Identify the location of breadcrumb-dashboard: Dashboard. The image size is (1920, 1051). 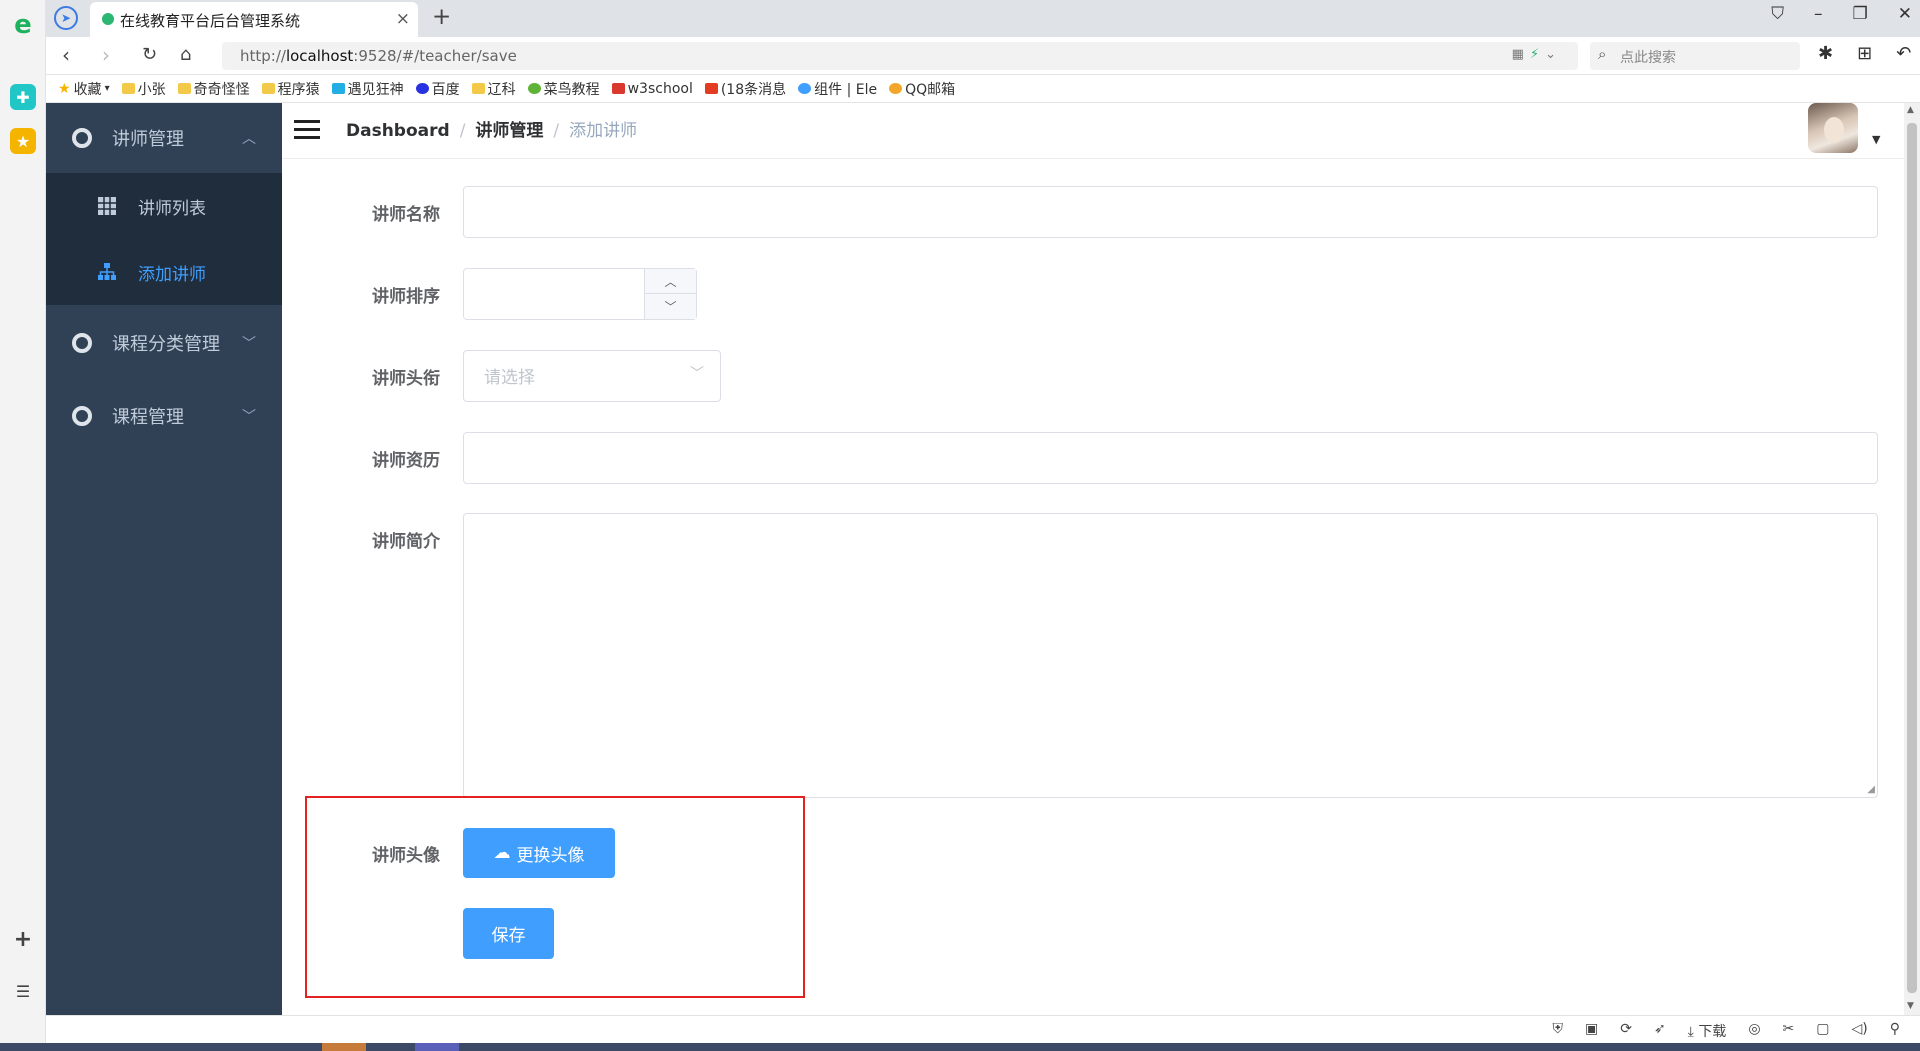
(398, 131).